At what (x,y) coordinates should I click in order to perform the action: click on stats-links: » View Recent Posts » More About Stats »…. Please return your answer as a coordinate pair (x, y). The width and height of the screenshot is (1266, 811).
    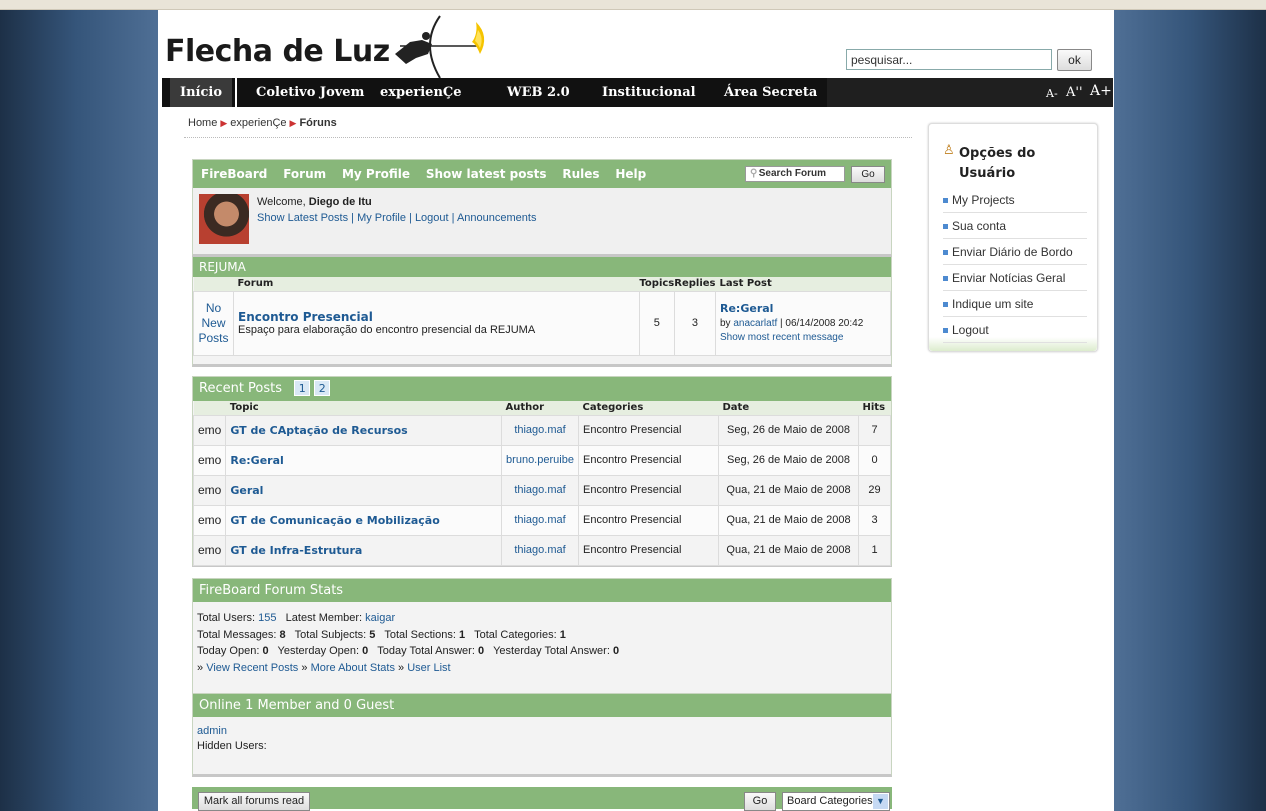
    Looking at the image, I should click on (542, 668).